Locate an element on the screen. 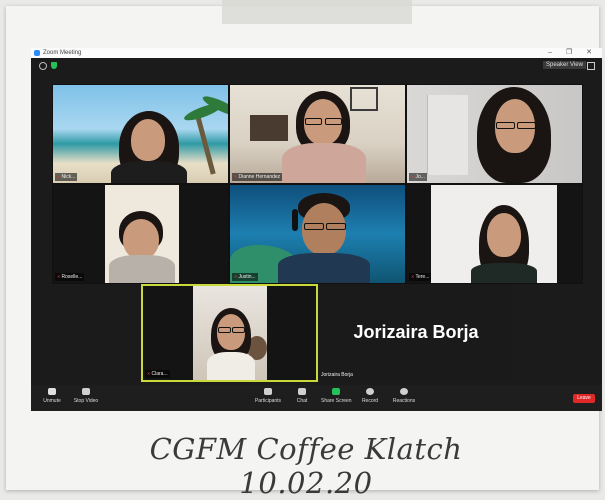 This screenshot has height=500, width=605. record-icon is located at coordinates (370, 391).